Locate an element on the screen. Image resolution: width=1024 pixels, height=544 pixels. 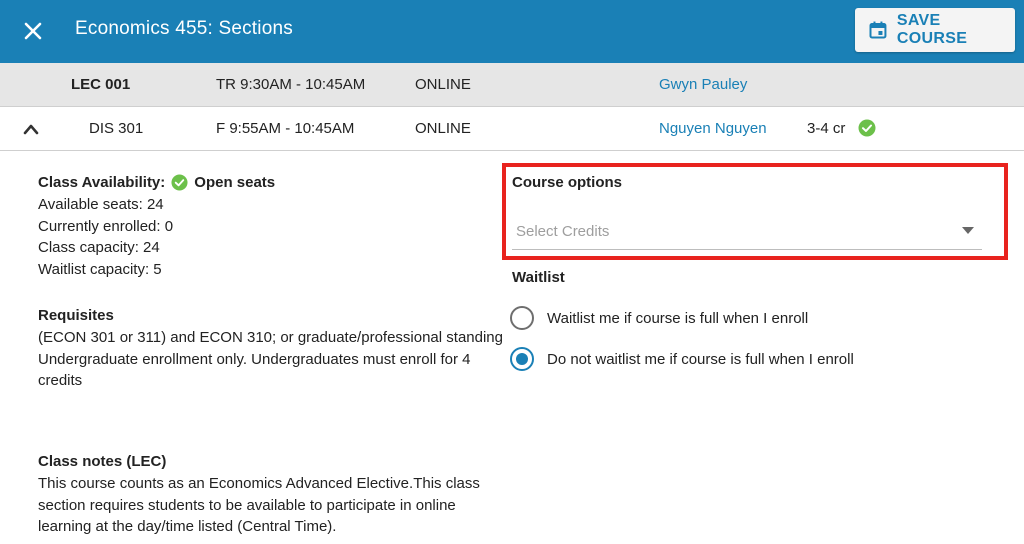
close-icon is located at coordinates (33, 31).